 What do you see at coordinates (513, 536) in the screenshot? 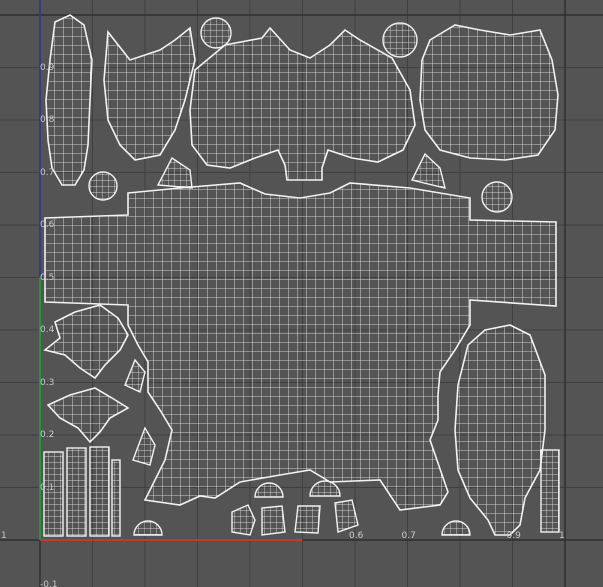
I see `u-tick-label: 0.9` at bounding box center [513, 536].